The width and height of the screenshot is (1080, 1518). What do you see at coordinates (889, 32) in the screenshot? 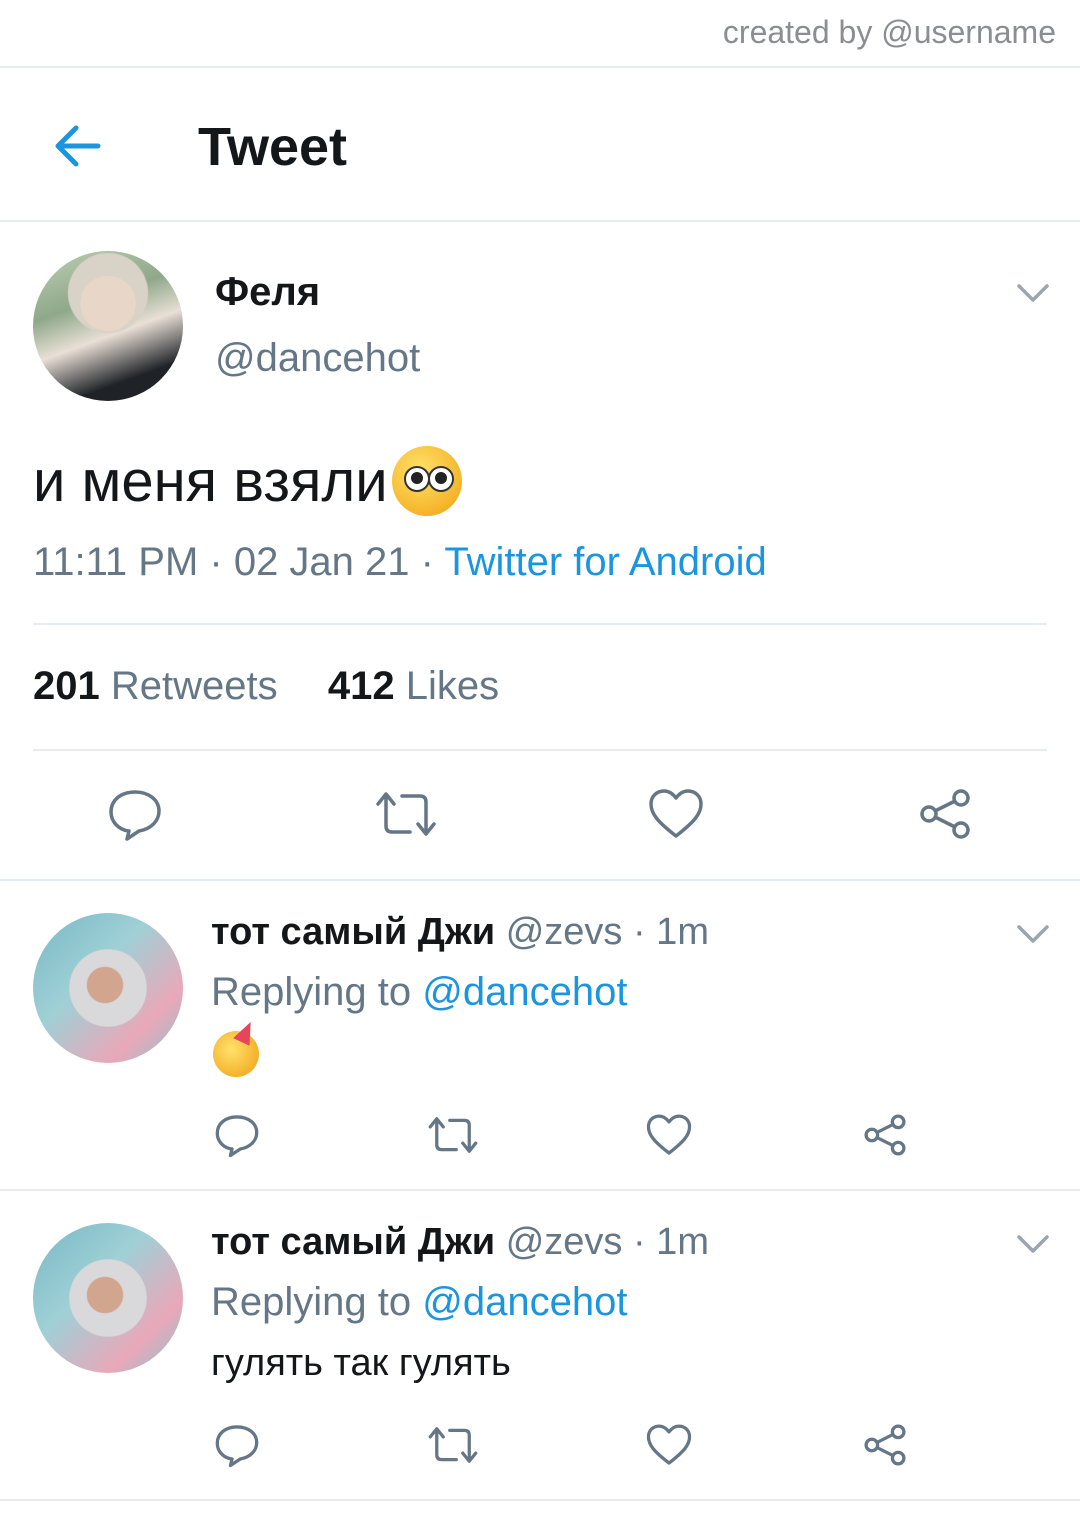
I see `credit-text: created by @username` at bounding box center [889, 32].